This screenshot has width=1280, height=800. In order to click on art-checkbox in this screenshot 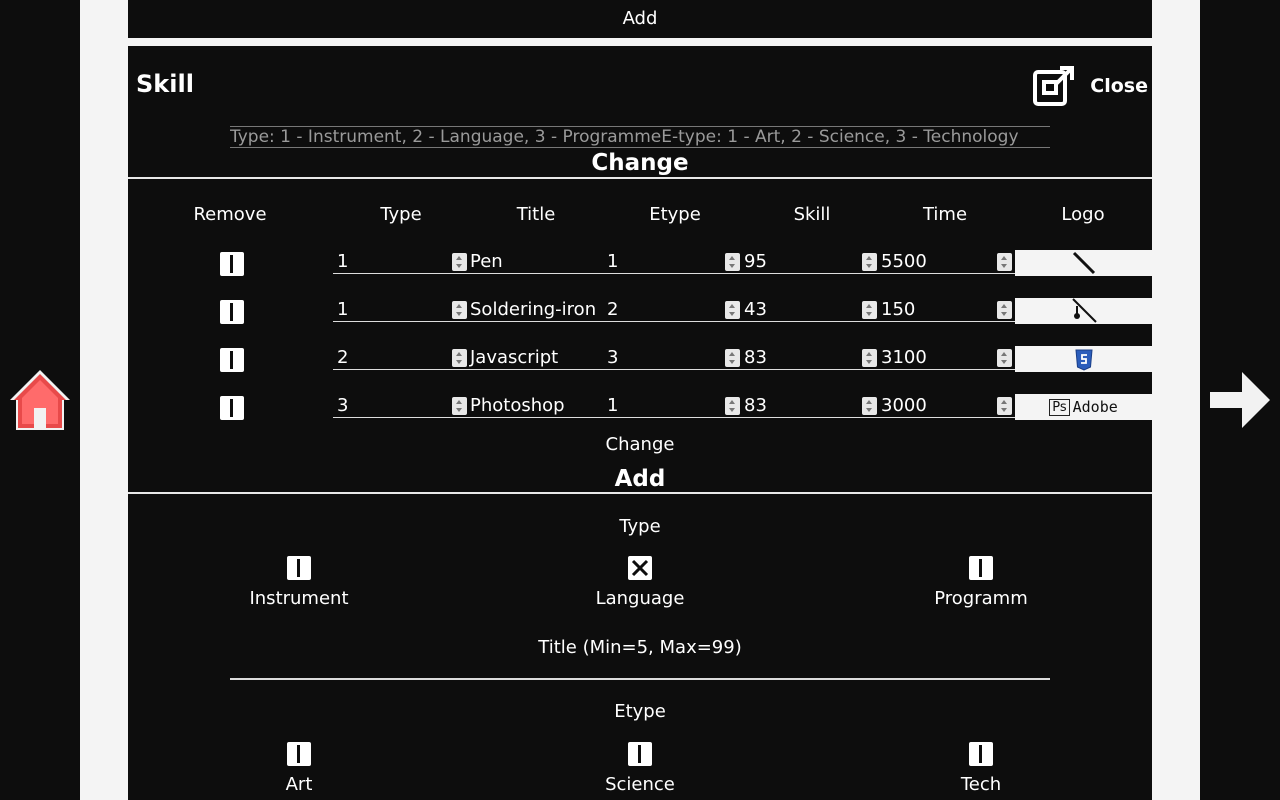, I will do `click(299, 754)`.